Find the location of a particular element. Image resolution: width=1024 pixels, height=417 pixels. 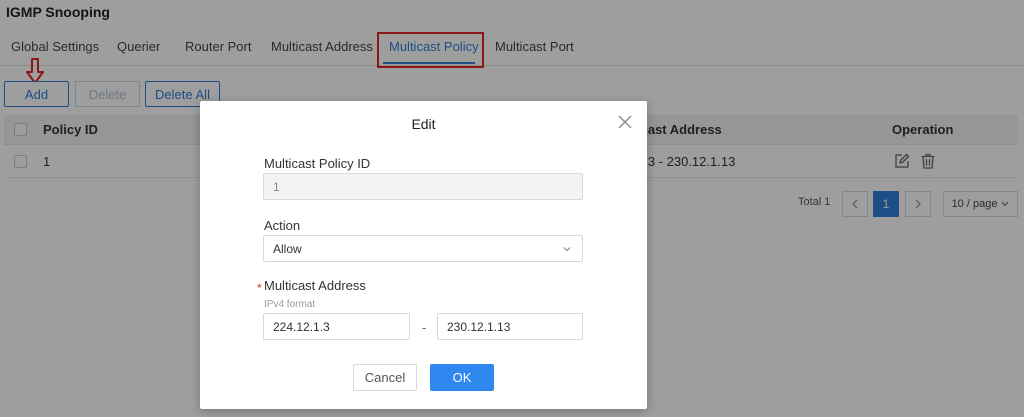

action-select-value: Allow is located at coordinates (287, 248).